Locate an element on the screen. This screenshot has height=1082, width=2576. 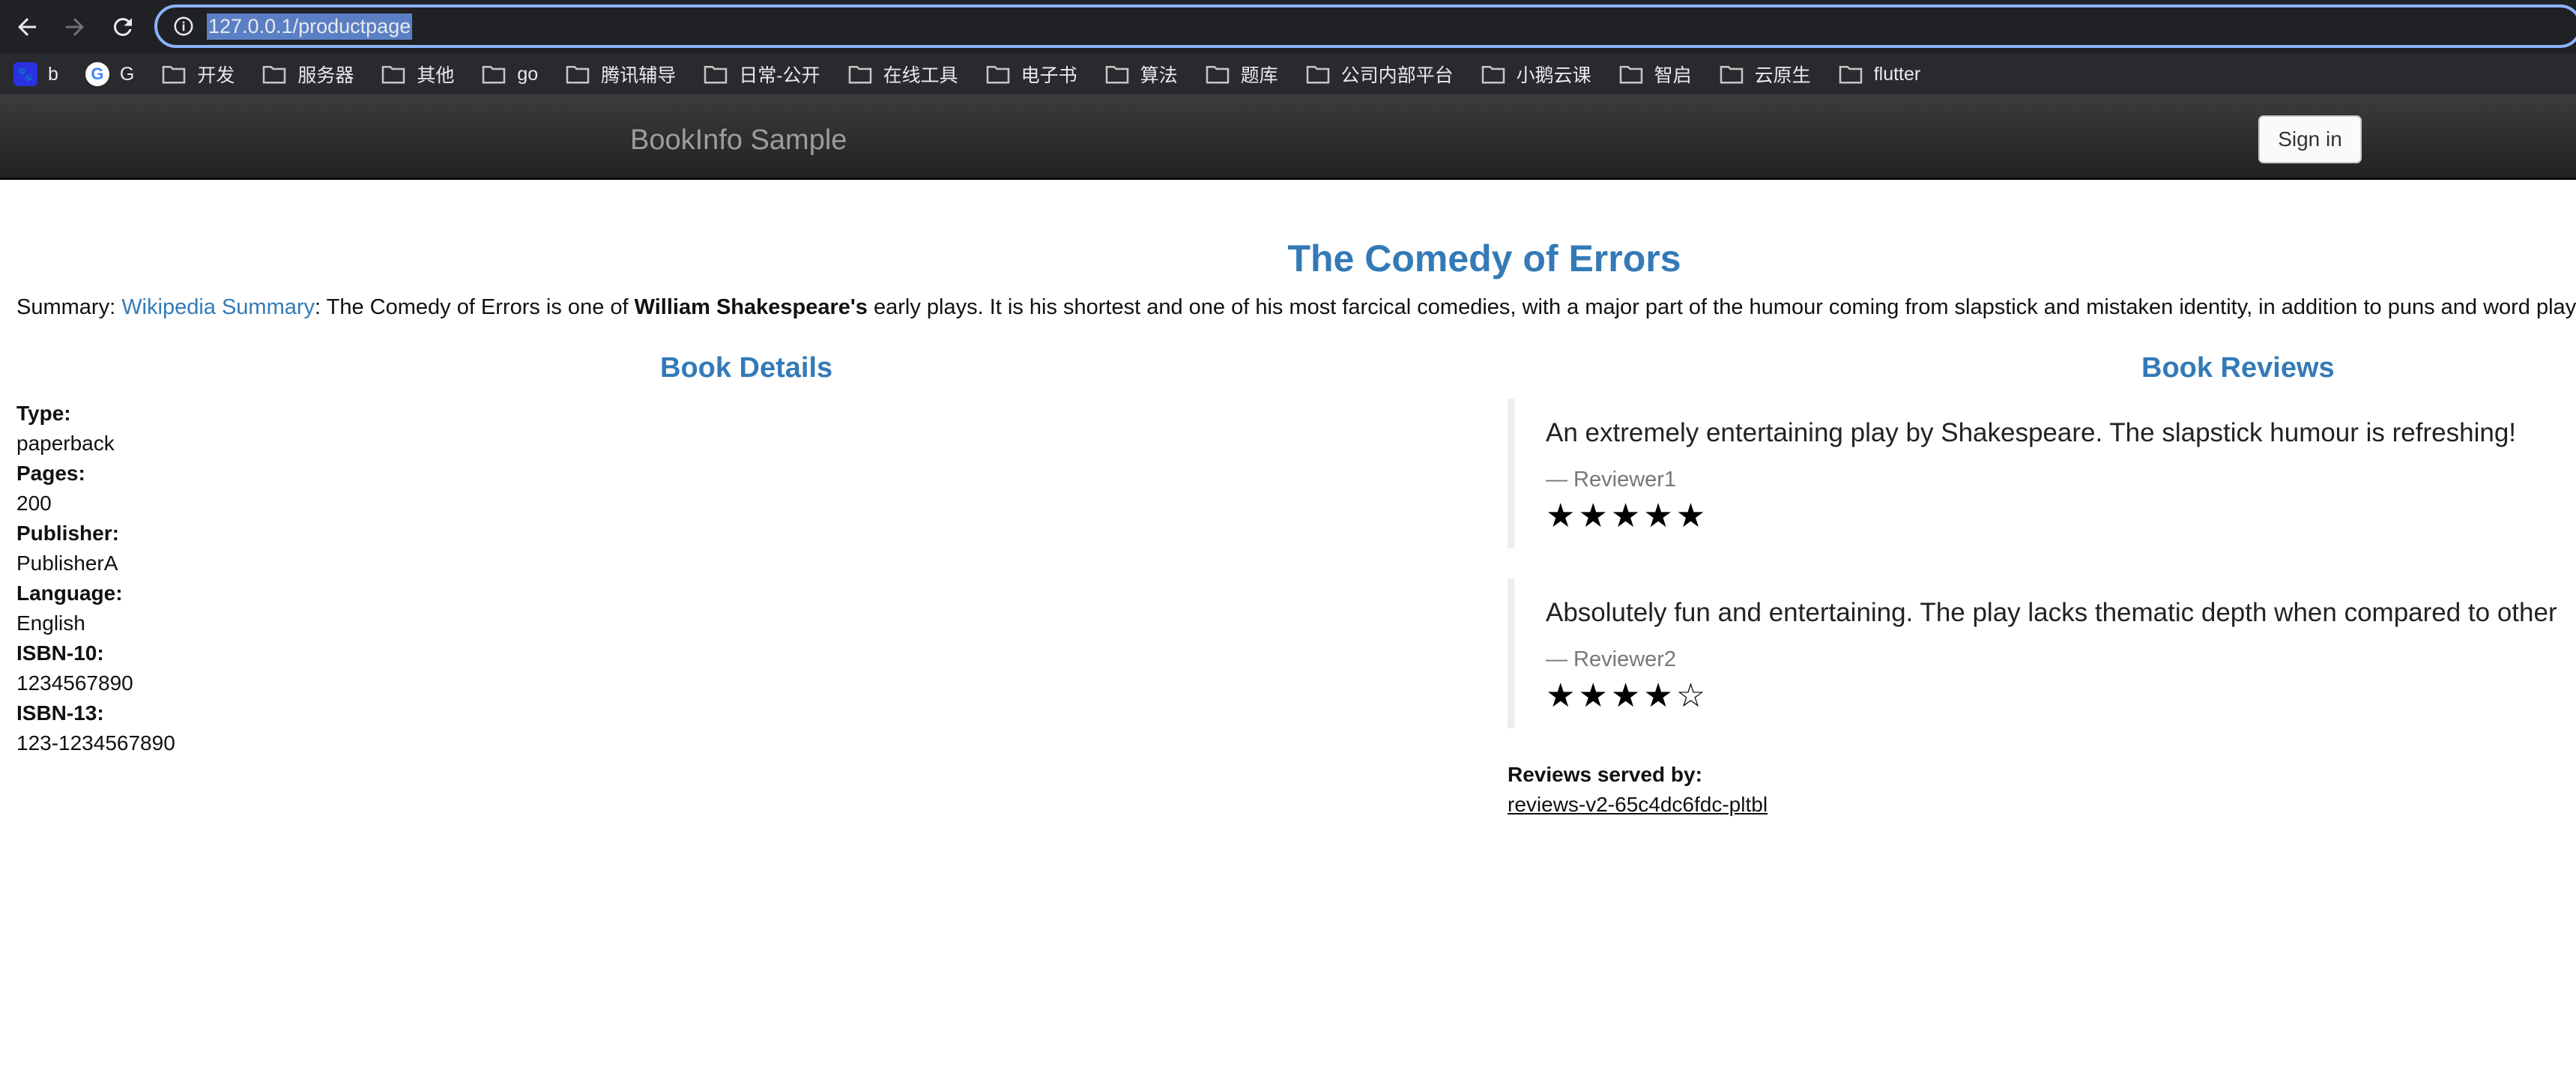
bookmark-label: 日常-公开 is located at coordinates (779, 75).